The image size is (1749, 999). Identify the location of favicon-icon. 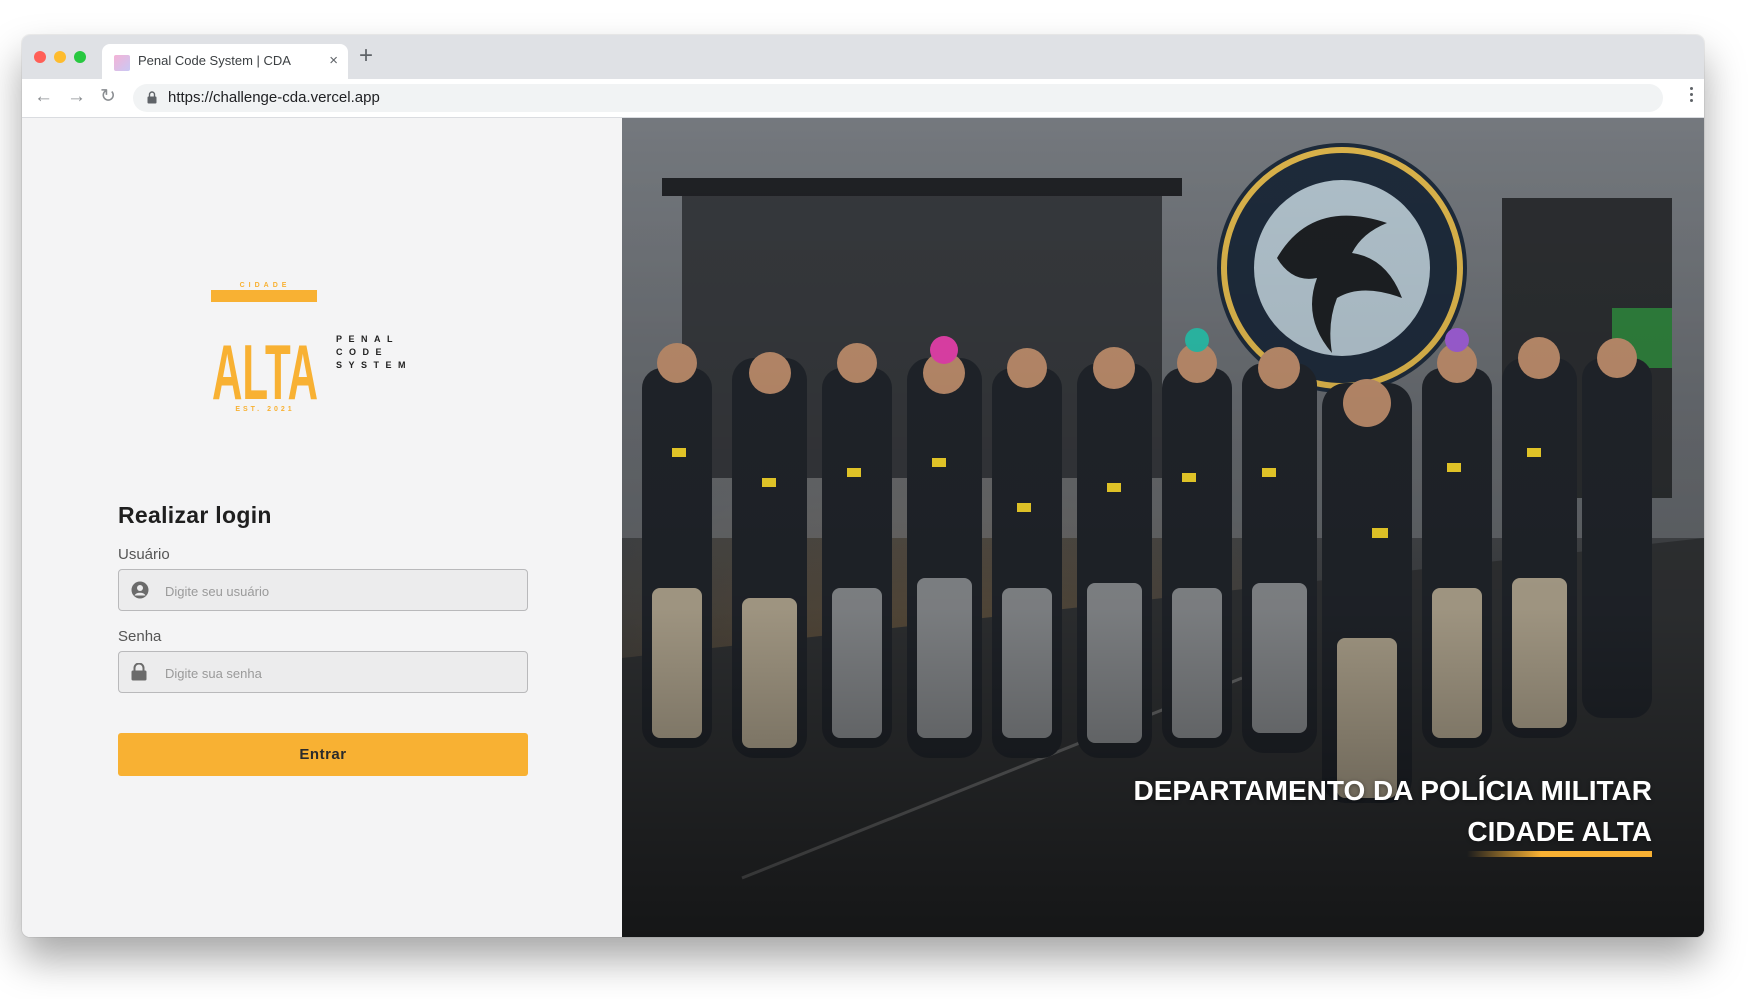
(122, 63).